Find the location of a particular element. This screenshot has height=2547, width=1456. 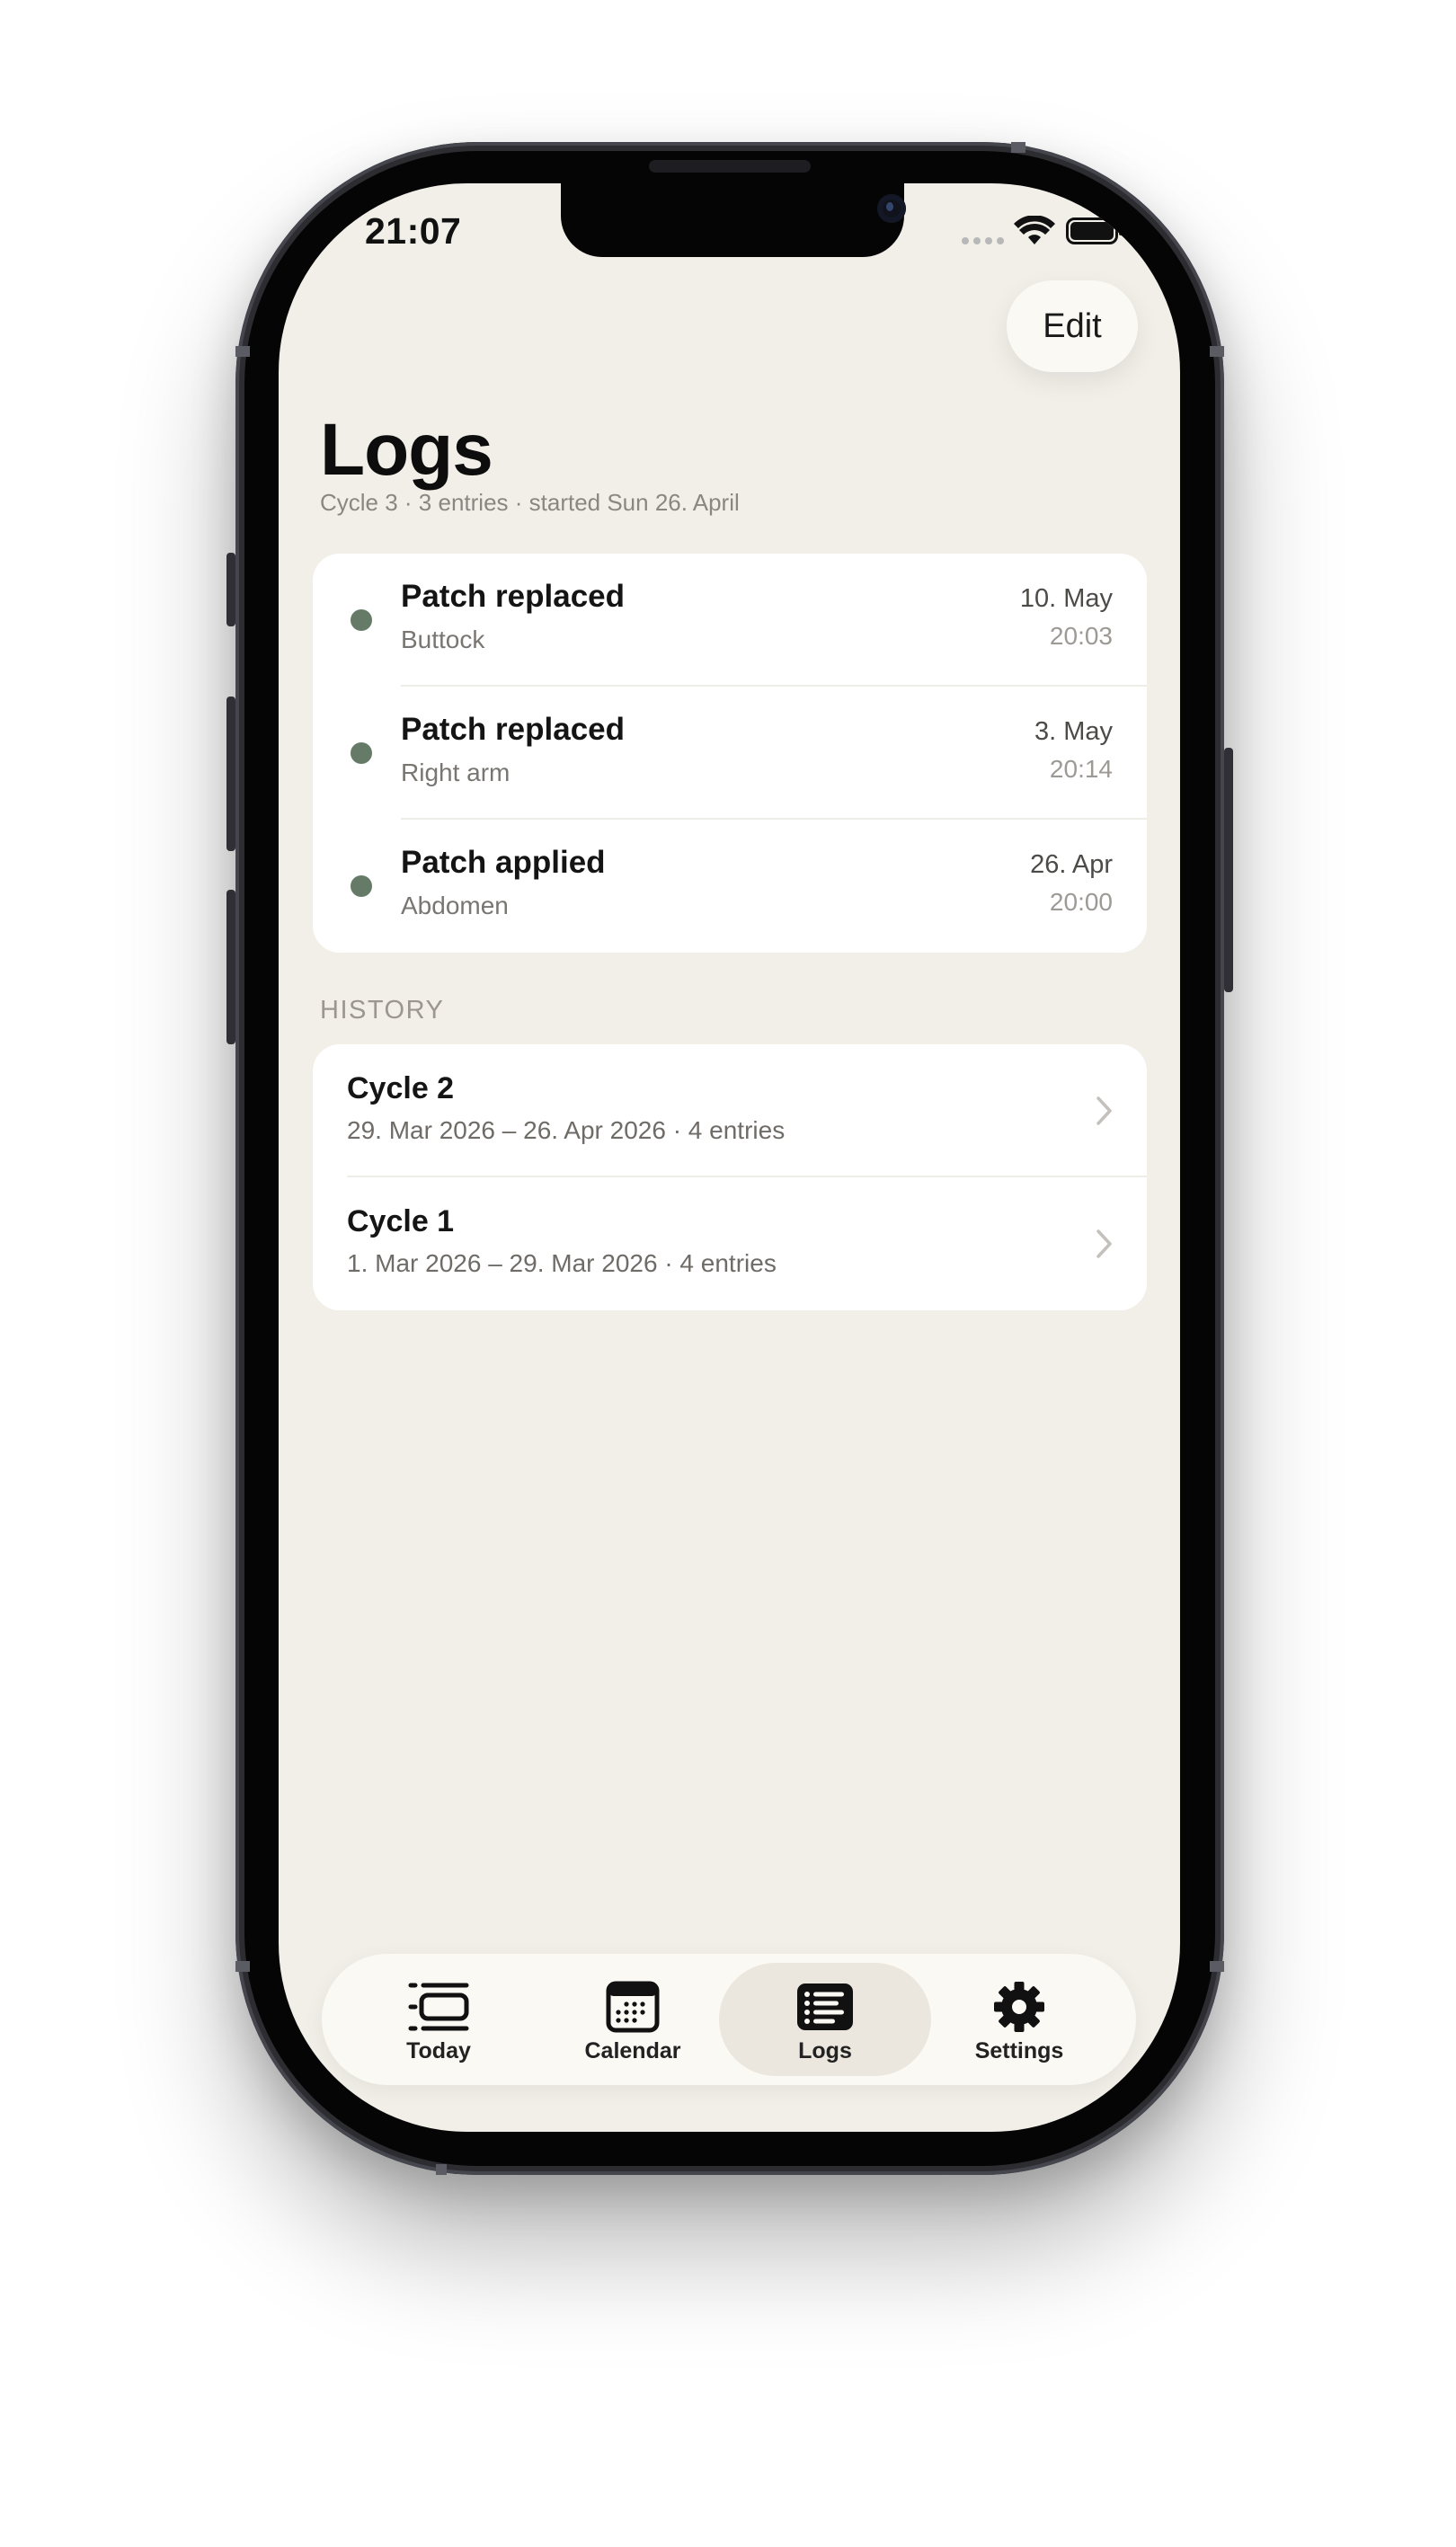

tab-today: Today is located at coordinates (439, 2019).